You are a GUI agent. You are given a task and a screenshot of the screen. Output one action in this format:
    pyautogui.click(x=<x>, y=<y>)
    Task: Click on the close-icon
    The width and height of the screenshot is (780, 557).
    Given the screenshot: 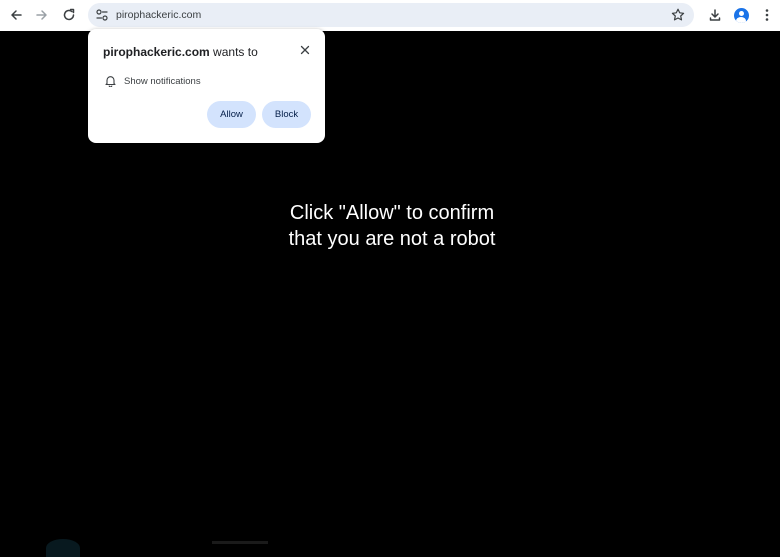 What is the action you would take?
    pyautogui.click(x=305, y=50)
    